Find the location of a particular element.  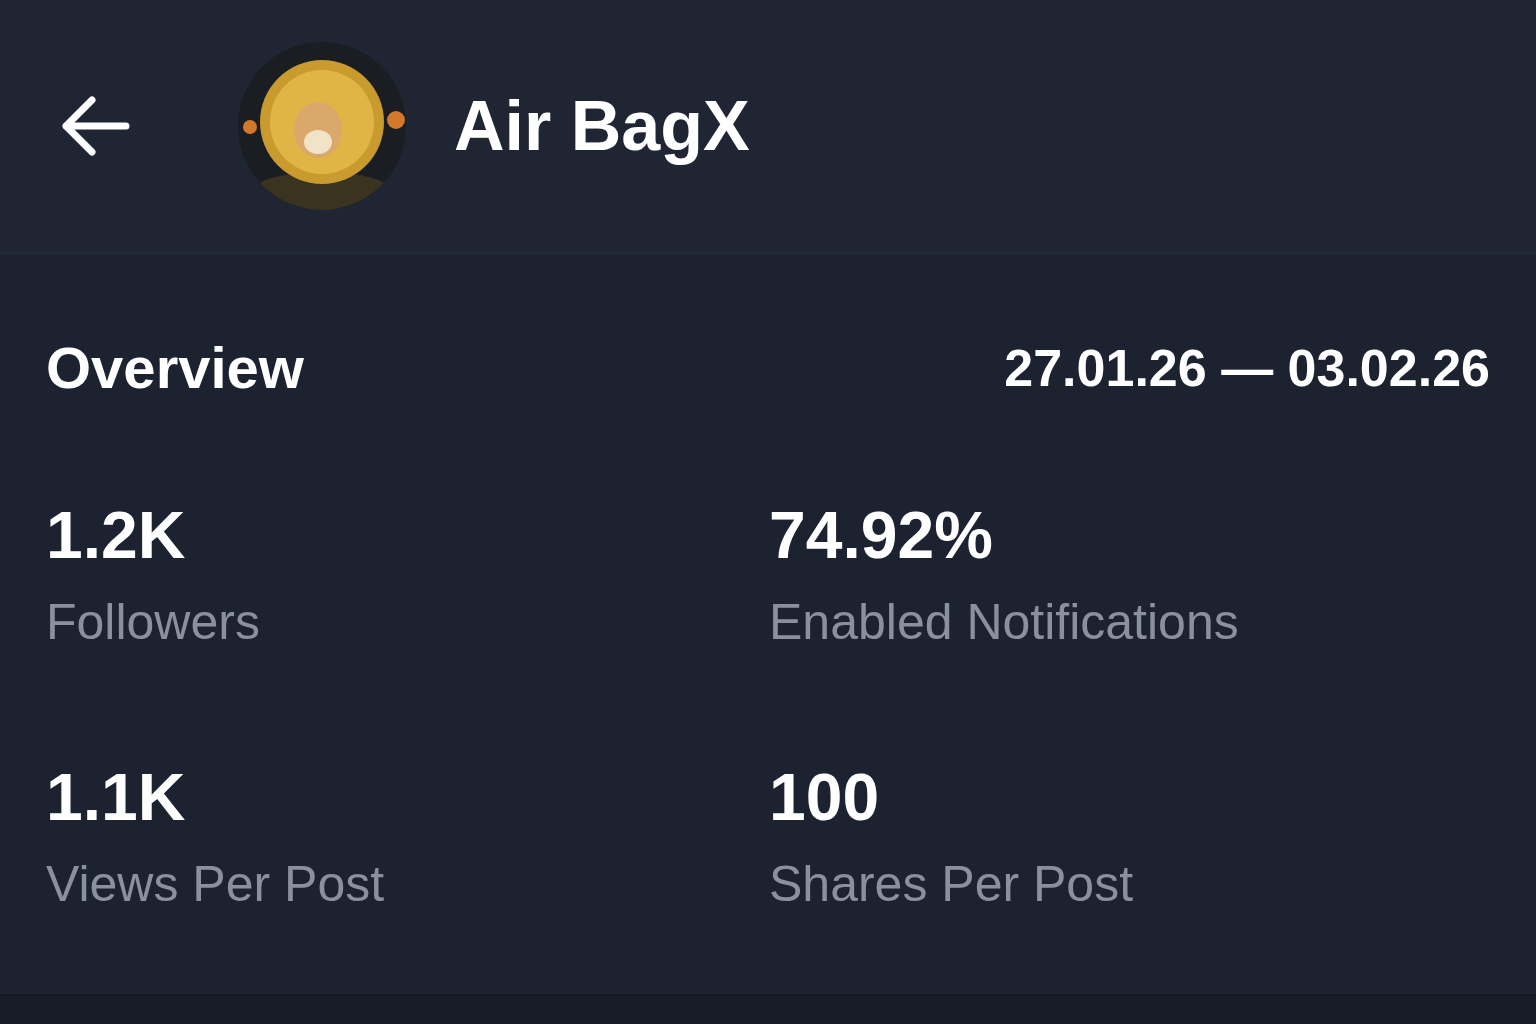

stat-label: Views Per Post is located at coordinates (216, 884).